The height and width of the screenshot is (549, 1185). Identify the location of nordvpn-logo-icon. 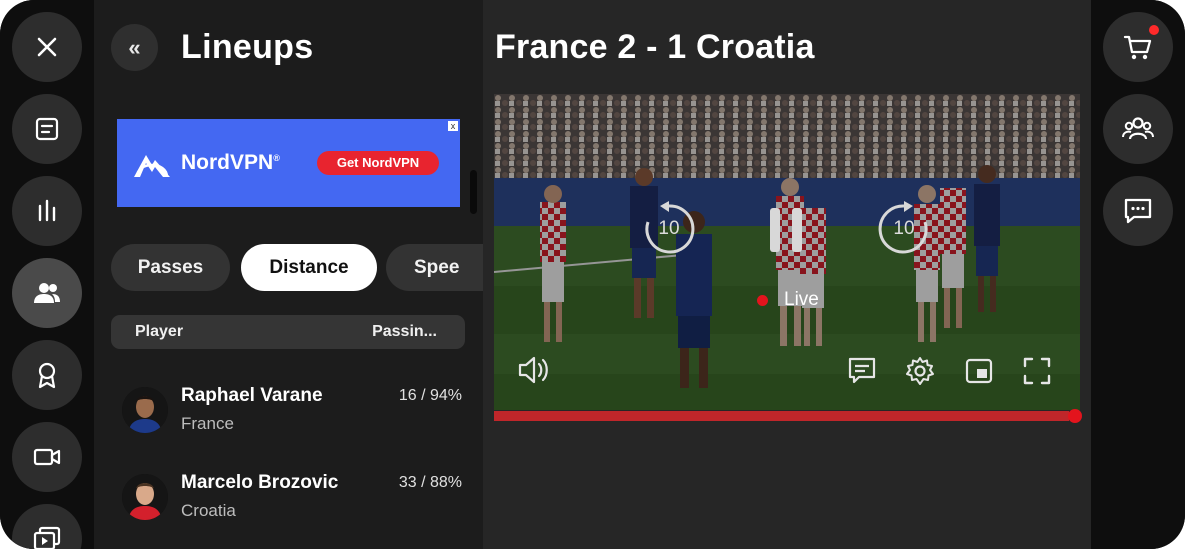
(152, 166).